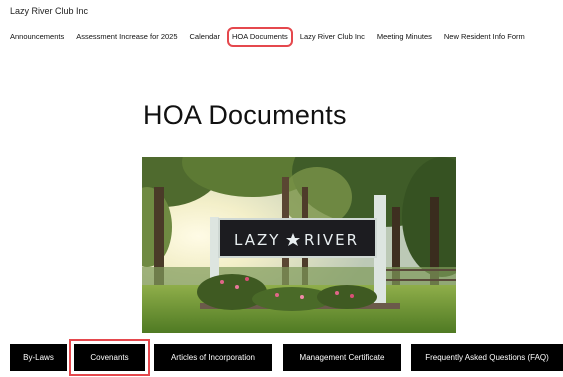  I want to click on nav-item-lazy-river-club: Lazy River Club Inc, so click(332, 37).